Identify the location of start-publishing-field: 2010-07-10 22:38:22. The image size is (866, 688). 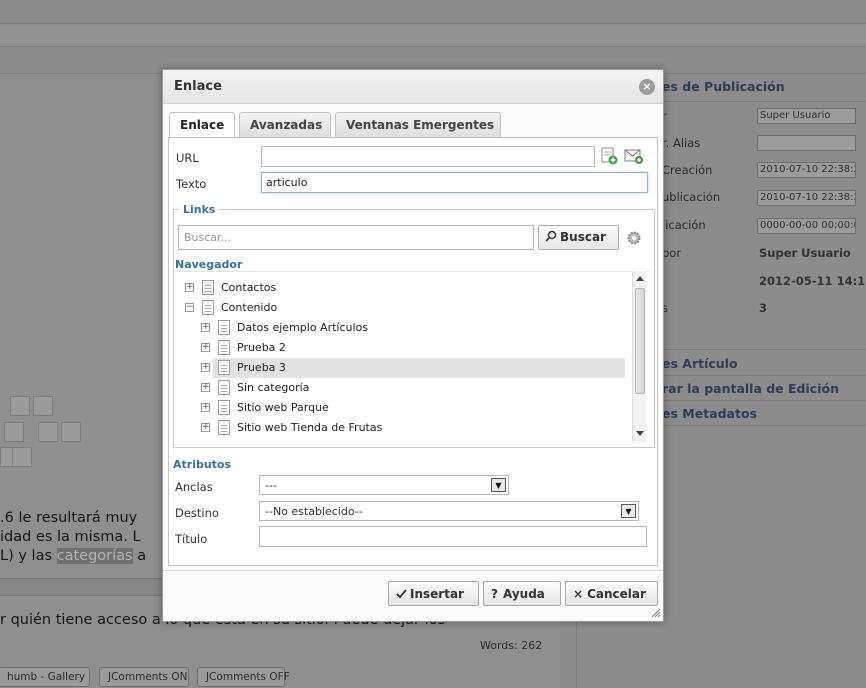
(806, 198).